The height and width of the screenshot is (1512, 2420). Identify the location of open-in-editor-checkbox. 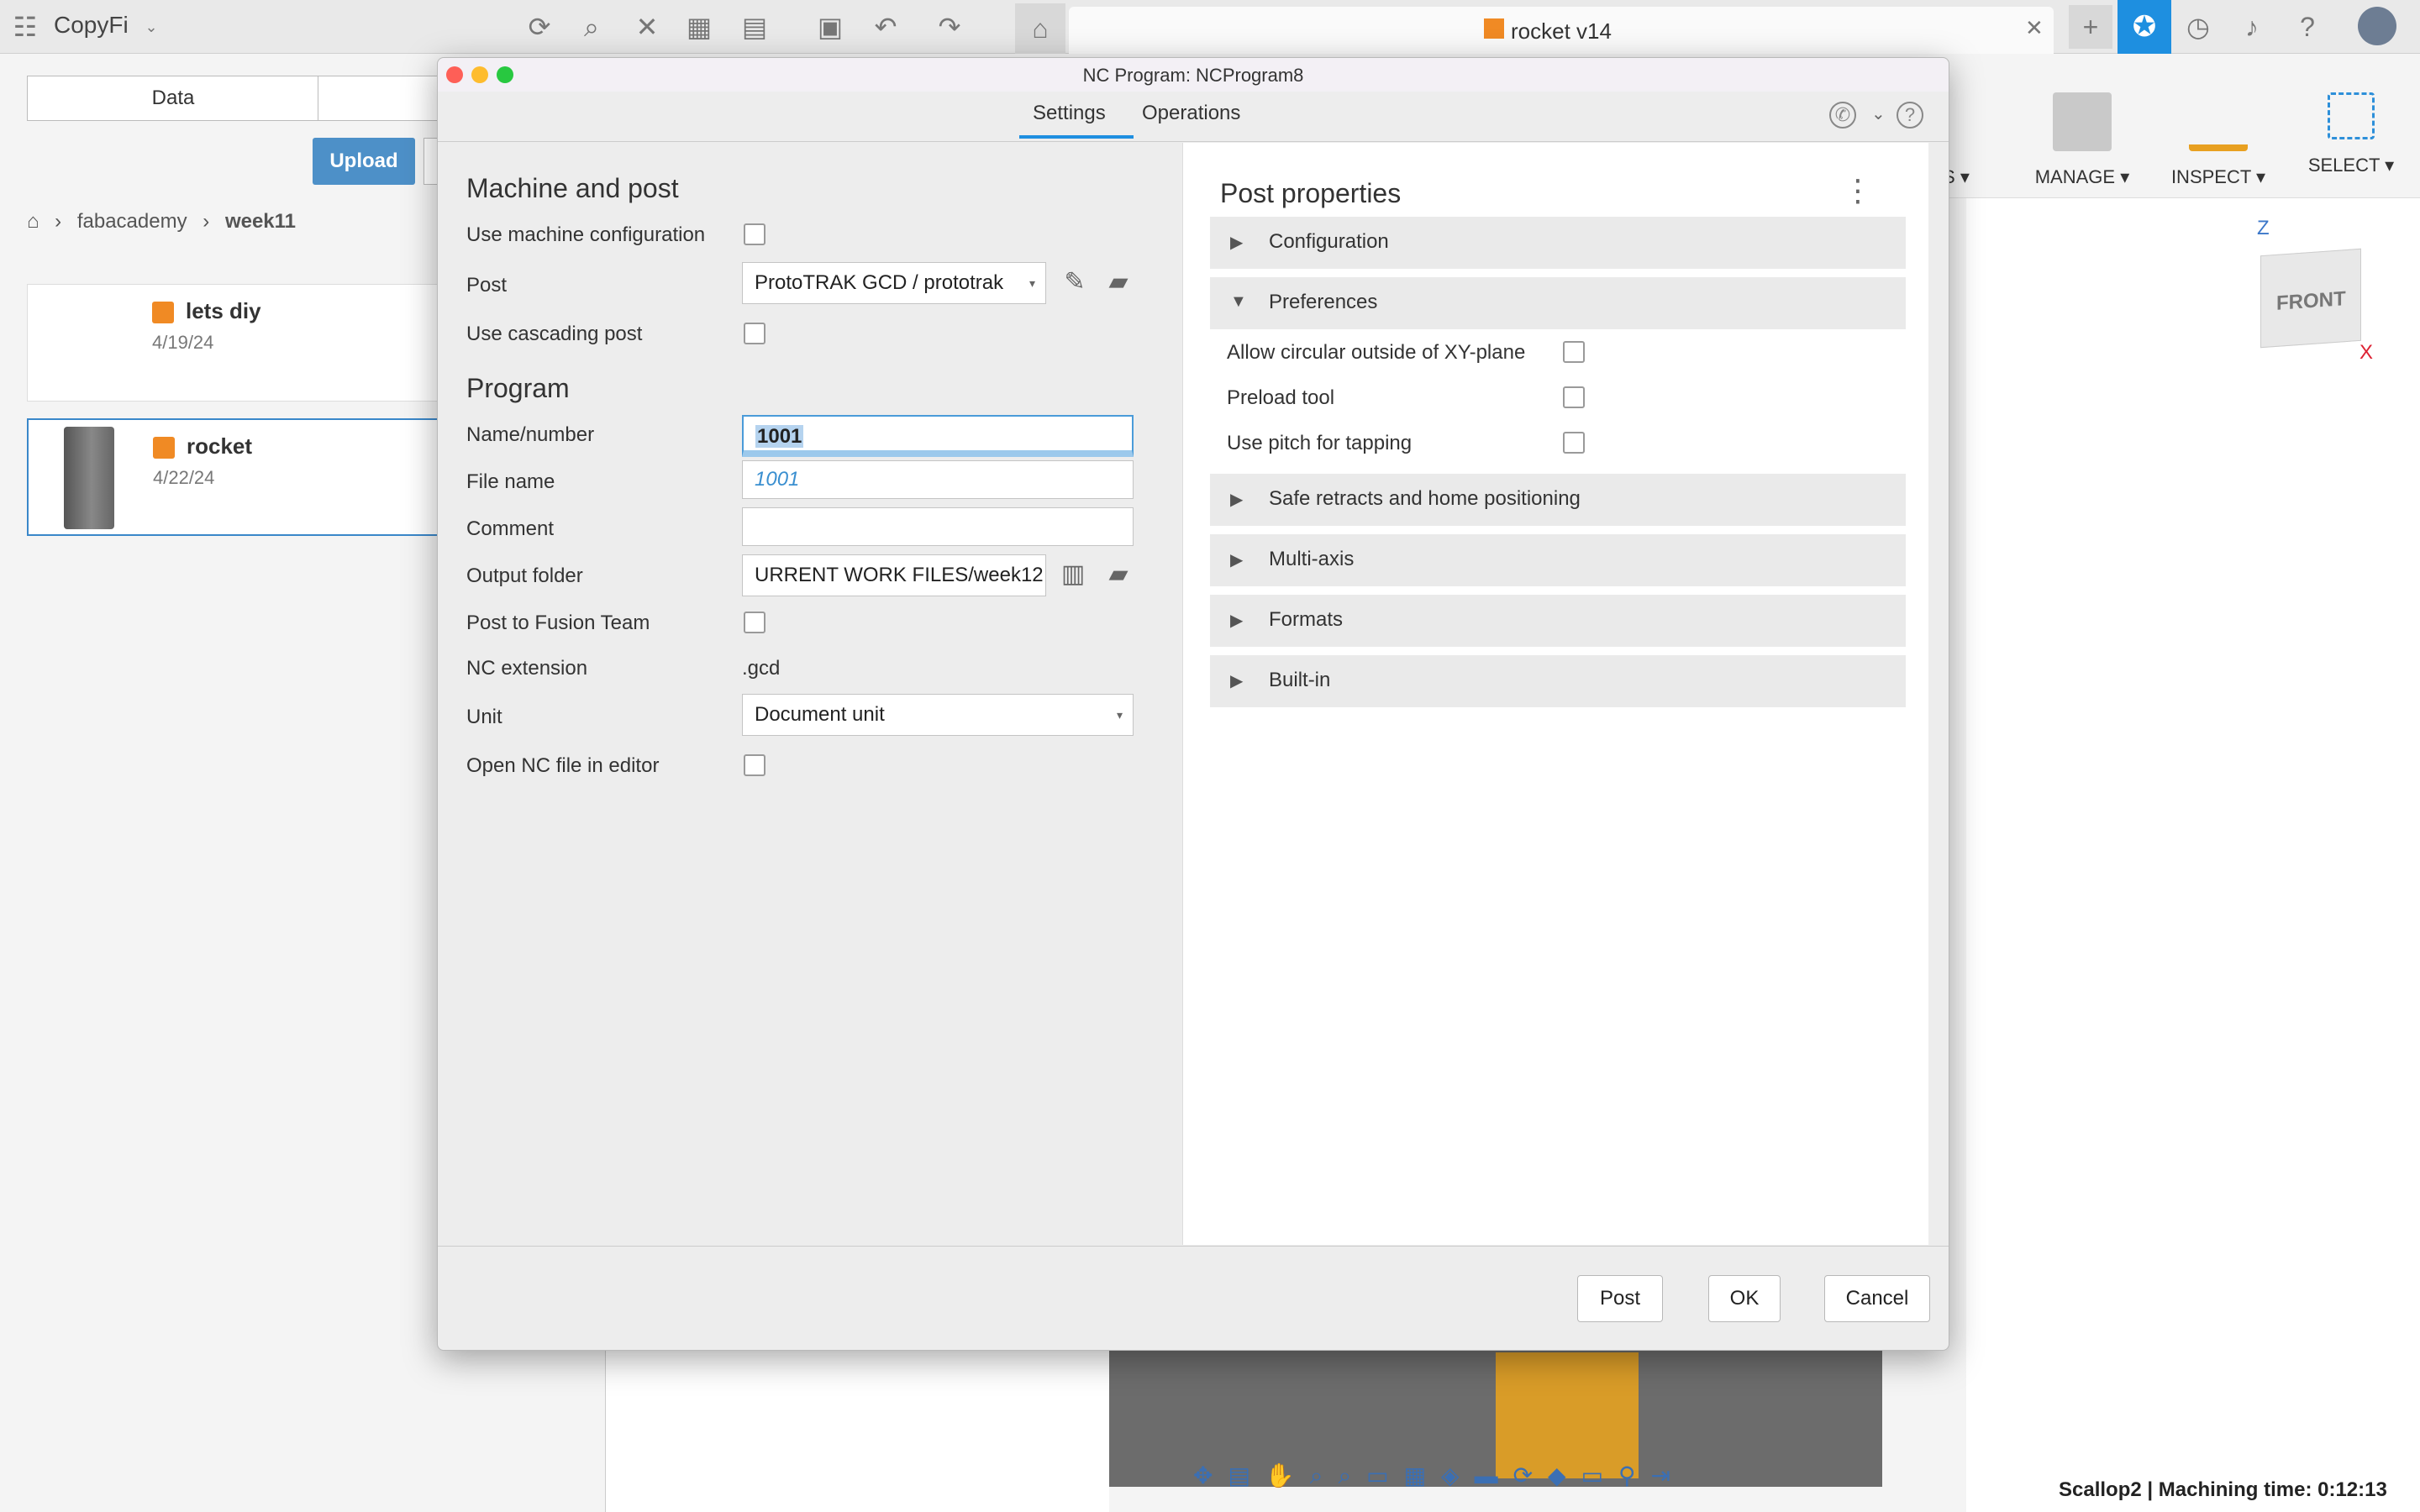
(754, 765).